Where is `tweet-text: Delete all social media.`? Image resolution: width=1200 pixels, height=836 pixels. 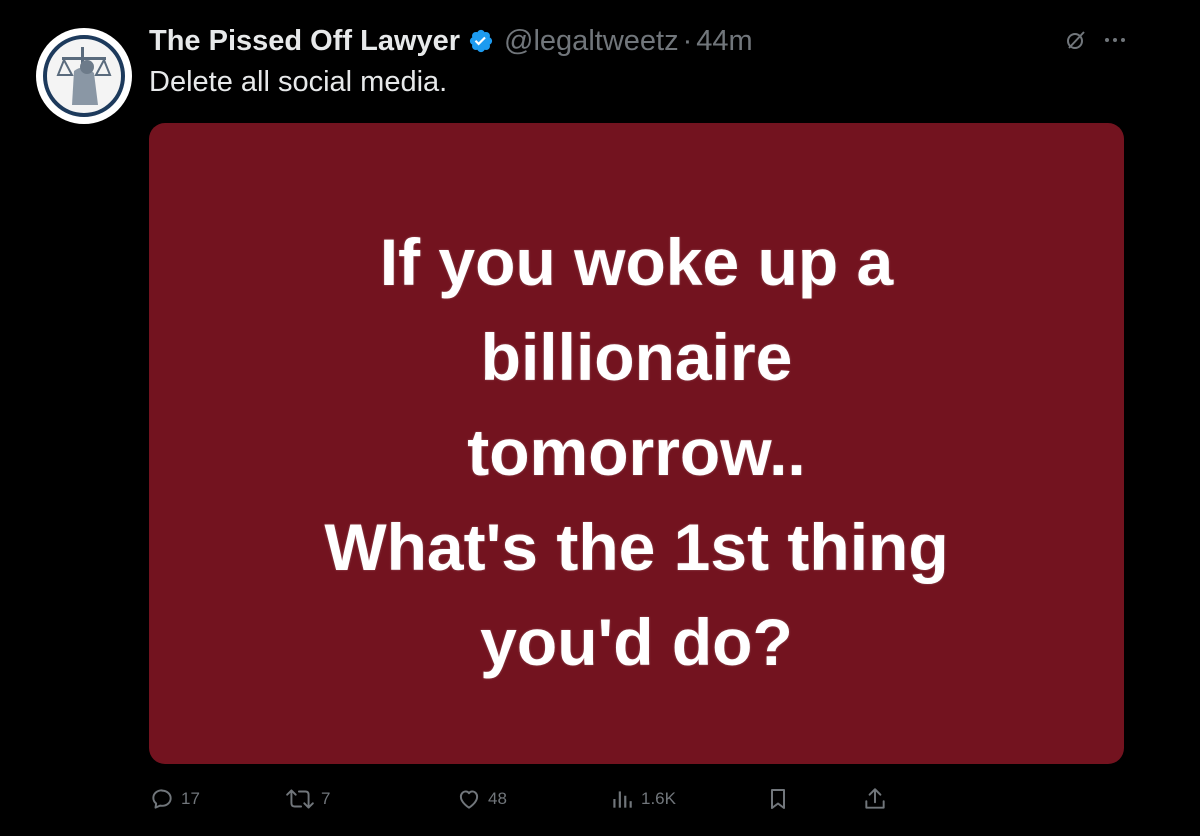
tweet-text: Delete all social media. is located at coordinates (298, 82).